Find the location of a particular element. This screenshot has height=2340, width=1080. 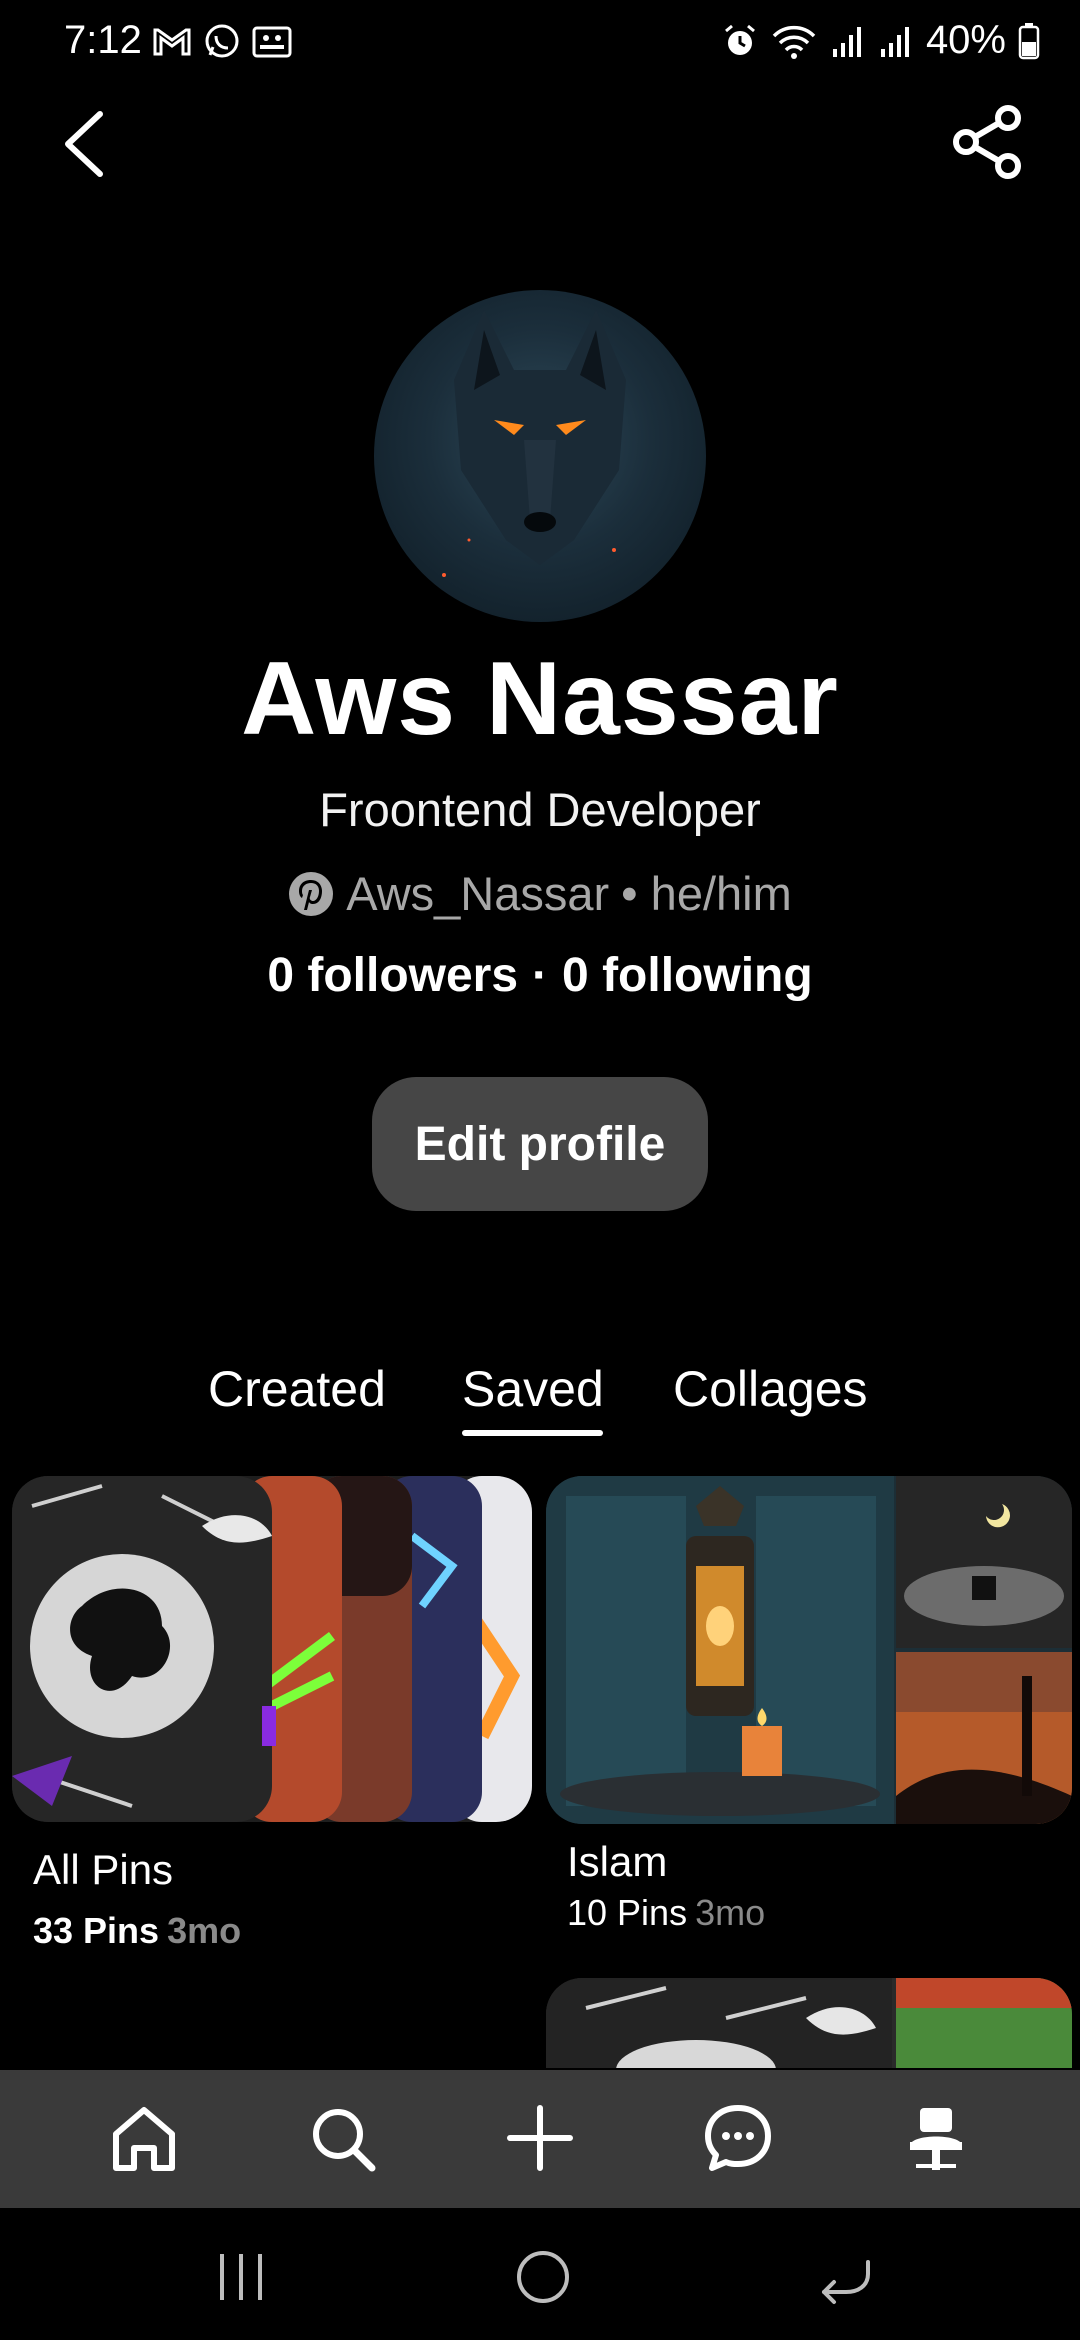

system-status: 40% is located at coordinates (881, 40).